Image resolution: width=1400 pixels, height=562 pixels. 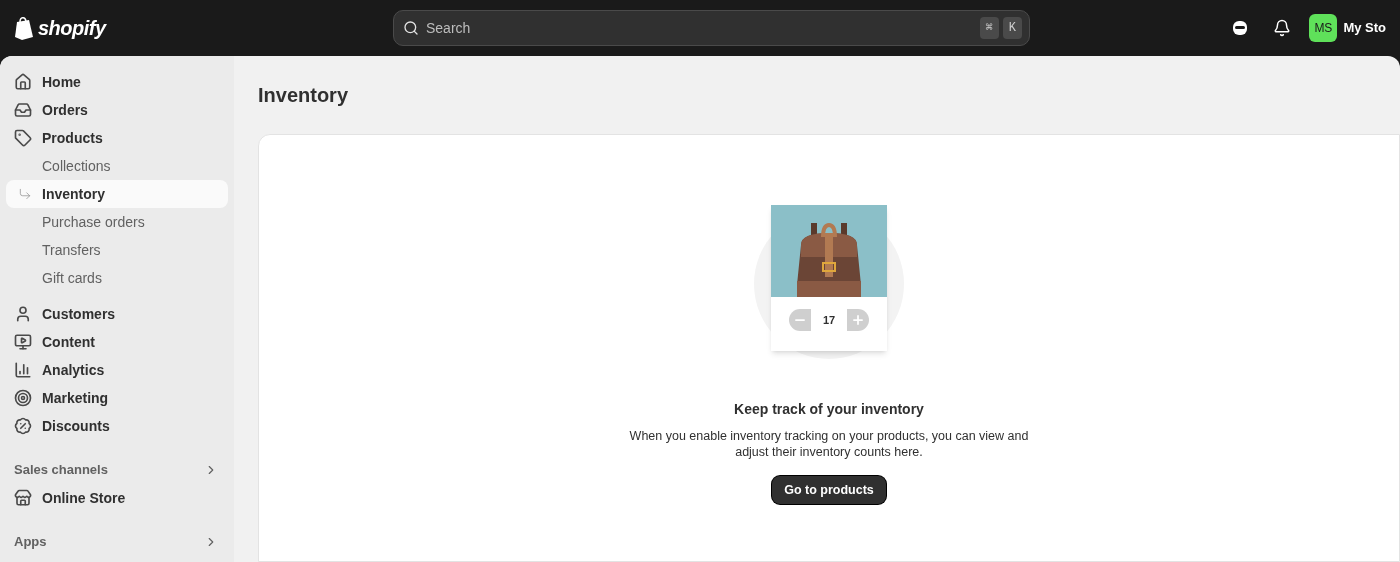 I want to click on nav-subitem: Gift cards, so click(x=117, y=278).